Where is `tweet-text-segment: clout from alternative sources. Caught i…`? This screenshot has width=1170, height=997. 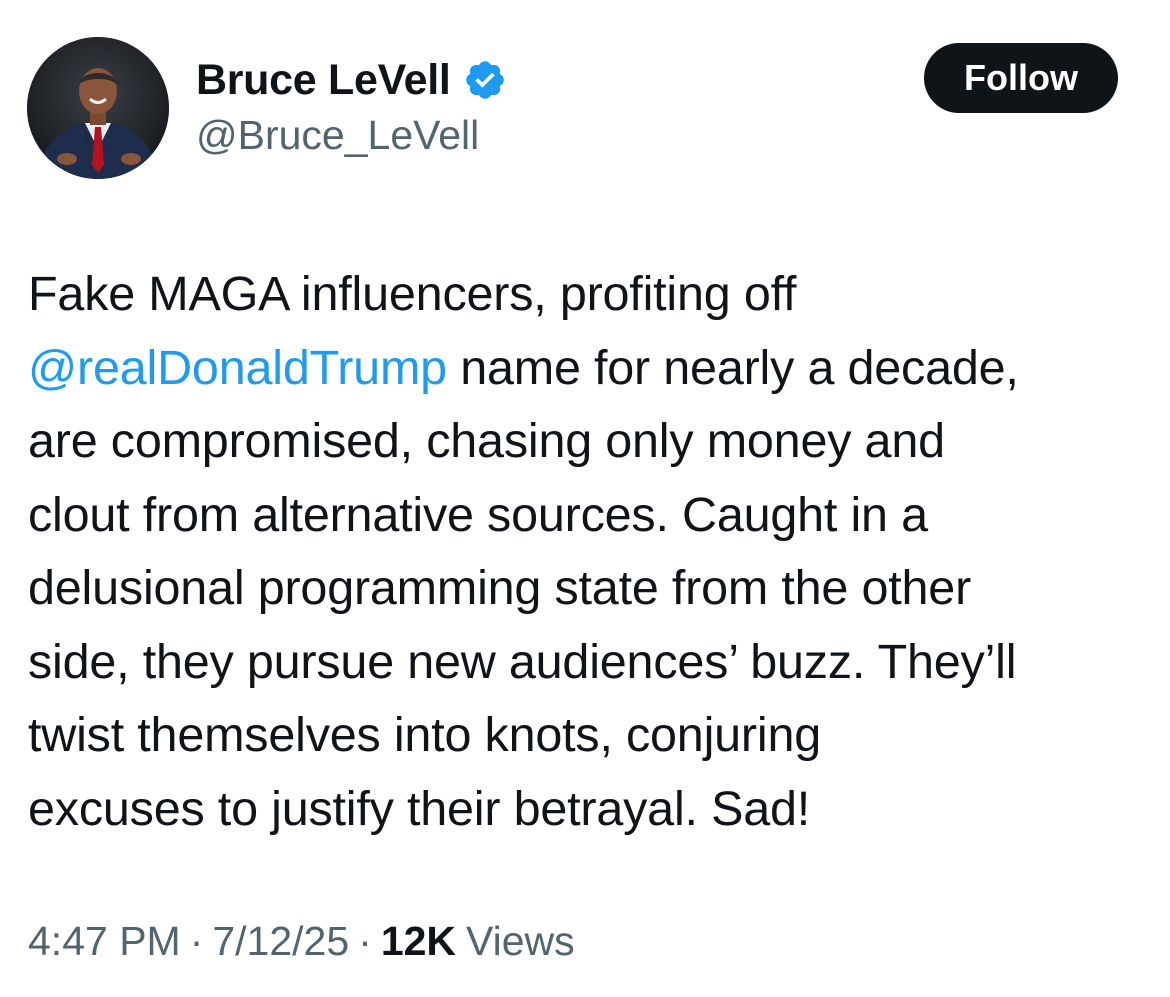 tweet-text-segment: clout from alternative sources. Caught i… is located at coordinates (478, 514).